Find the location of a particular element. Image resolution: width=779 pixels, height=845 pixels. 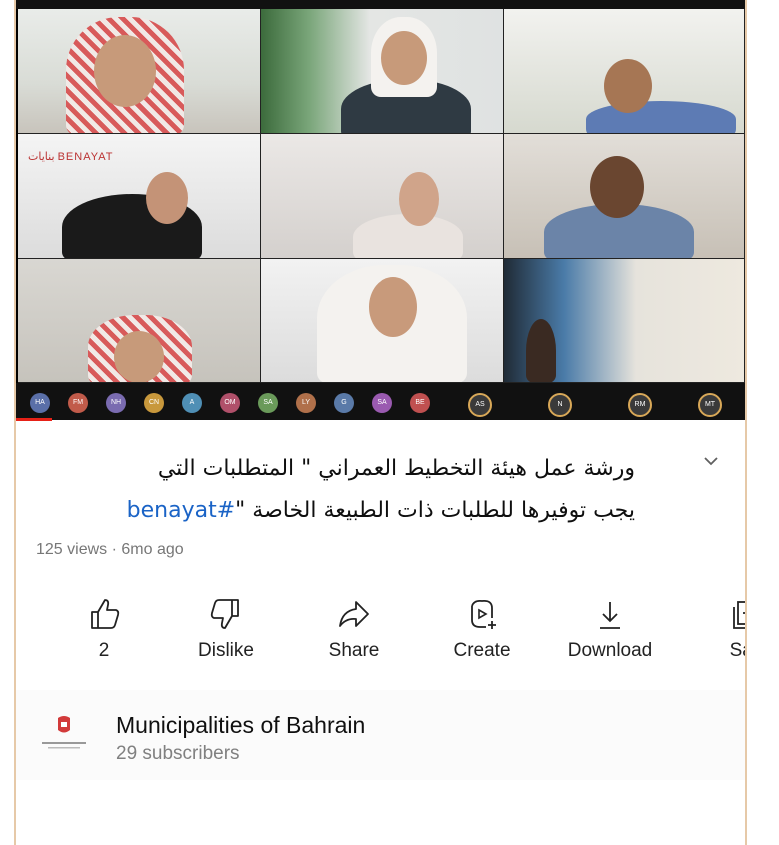

participant-avatar-chip: HA is located at coordinates (40, 403).